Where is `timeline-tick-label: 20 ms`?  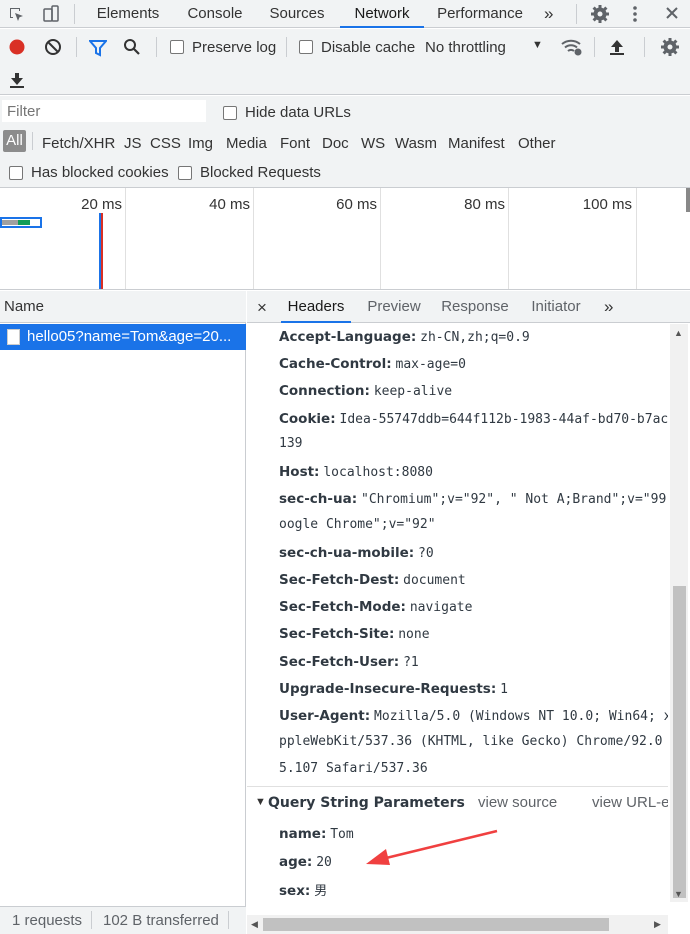 timeline-tick-label: 20 ms is located at coordinates (101, 204).